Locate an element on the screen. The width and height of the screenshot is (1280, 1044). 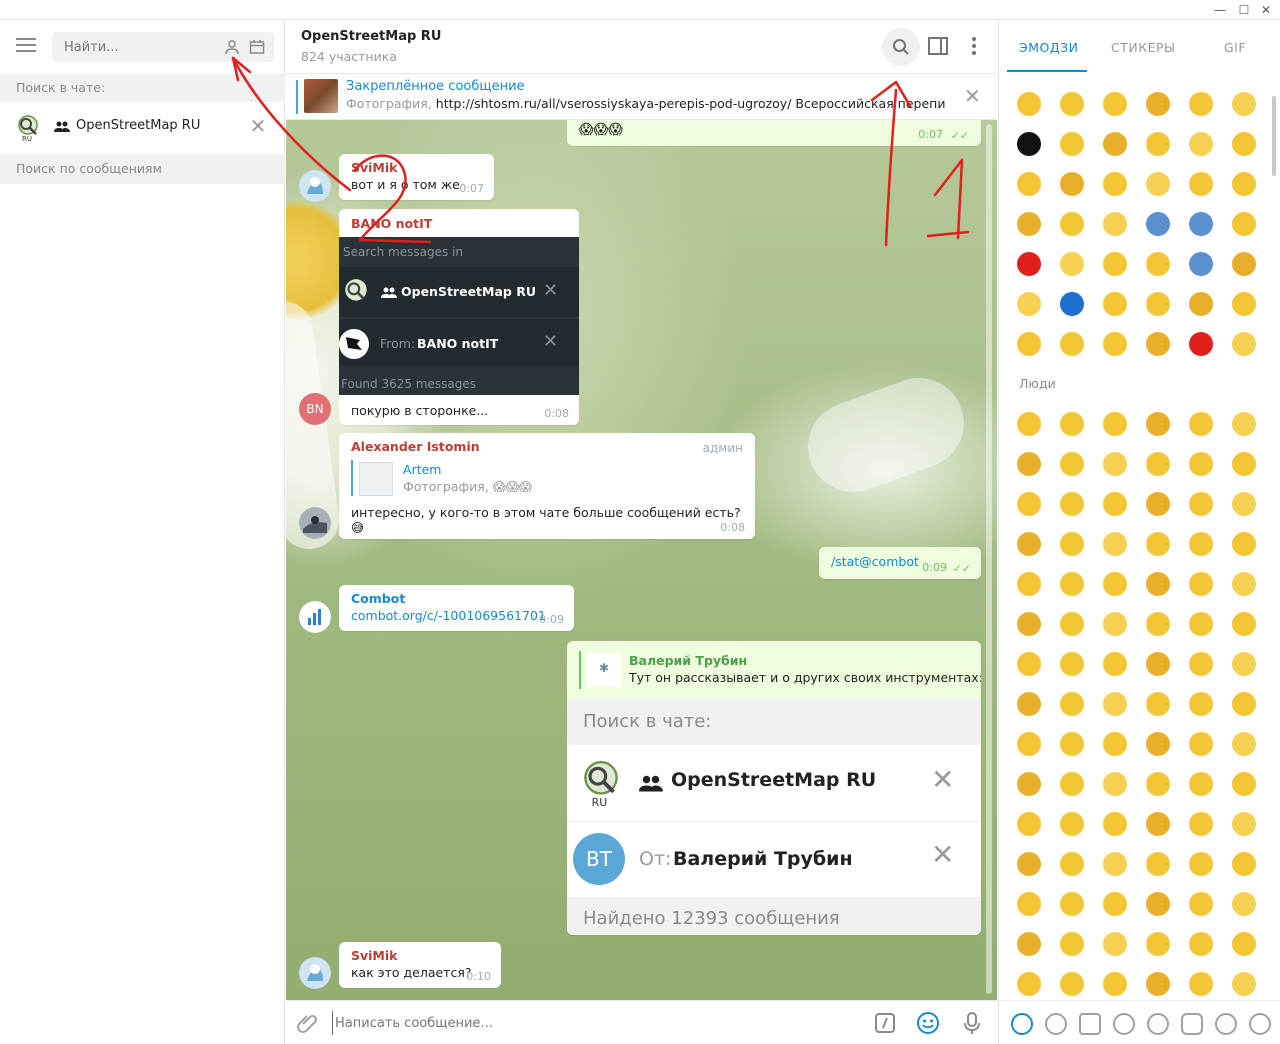
message-bubble: Combot combot.org/c/-1001069561701 0:09 is located at coordinates (456, 608).